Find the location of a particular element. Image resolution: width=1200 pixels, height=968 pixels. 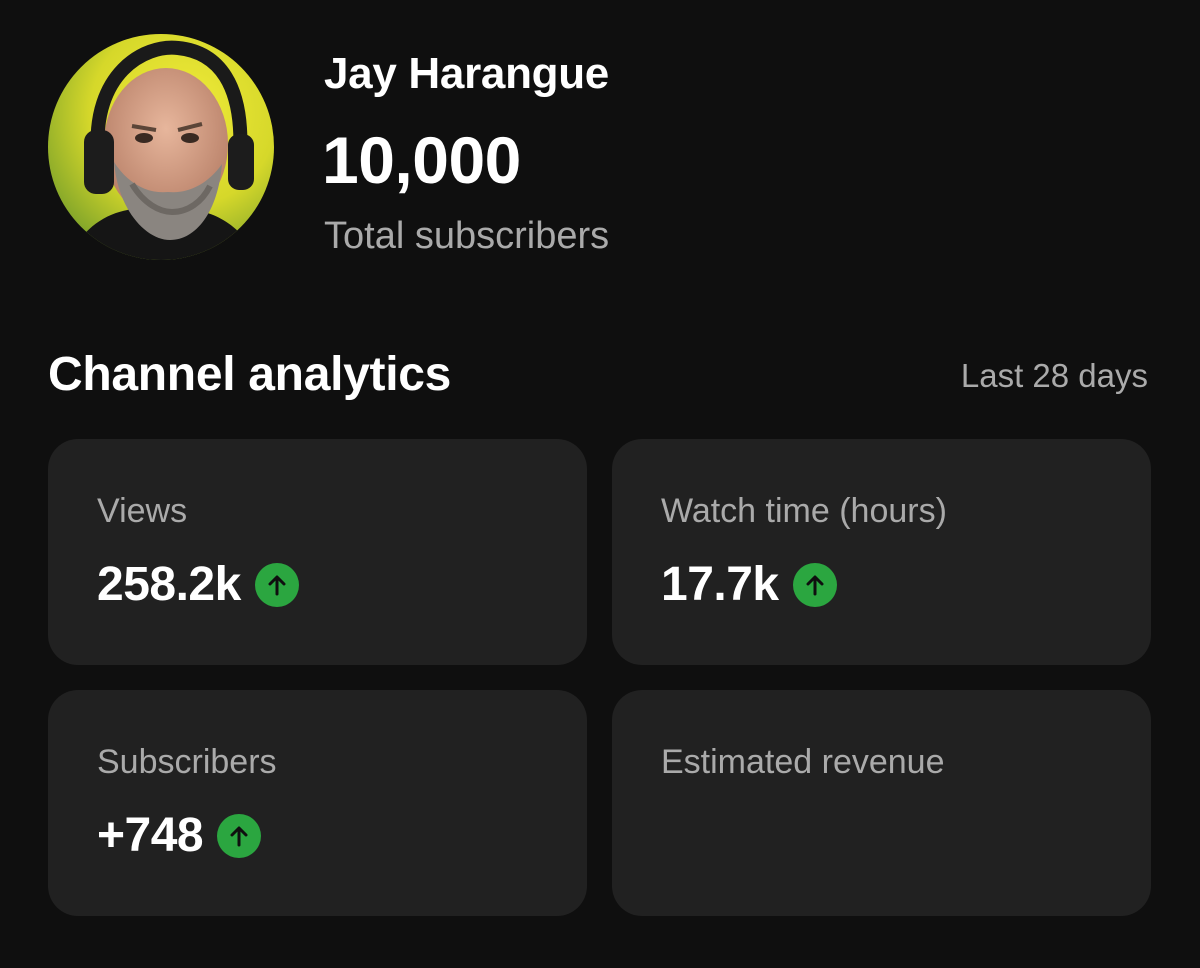

card-label: Estimated revenue is located at coordinates (803, 762).